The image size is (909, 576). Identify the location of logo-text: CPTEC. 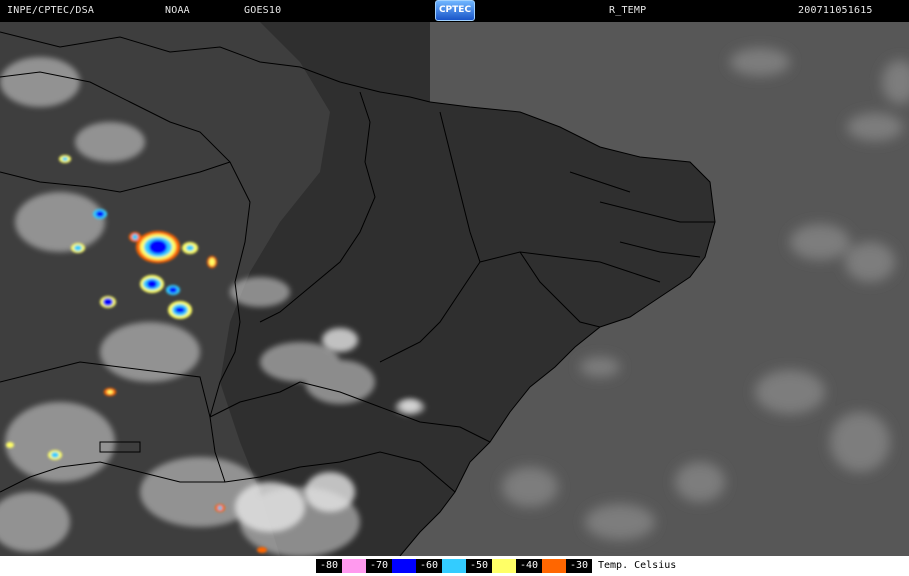
(455, 10).